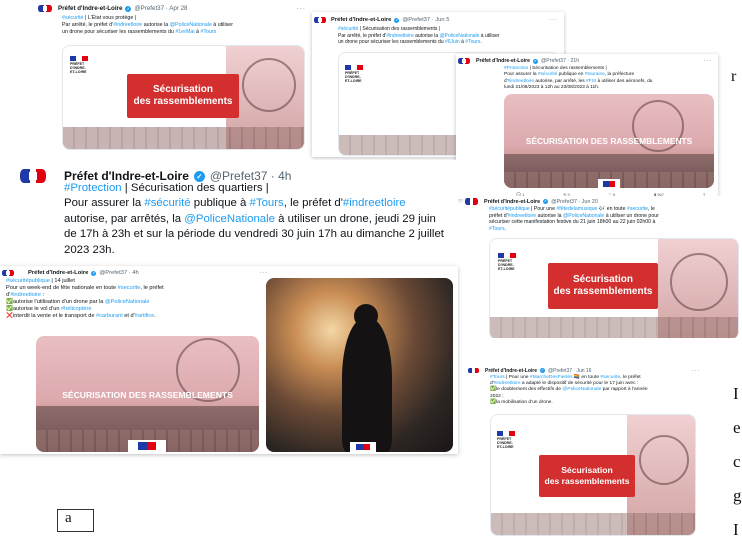 This screenshot has width=742, height=541. What do you see at coordinates (591, 81) in the screenshot?
I see `hashtag-or-mention-link: #FSI` at bounding box center [591, 81].